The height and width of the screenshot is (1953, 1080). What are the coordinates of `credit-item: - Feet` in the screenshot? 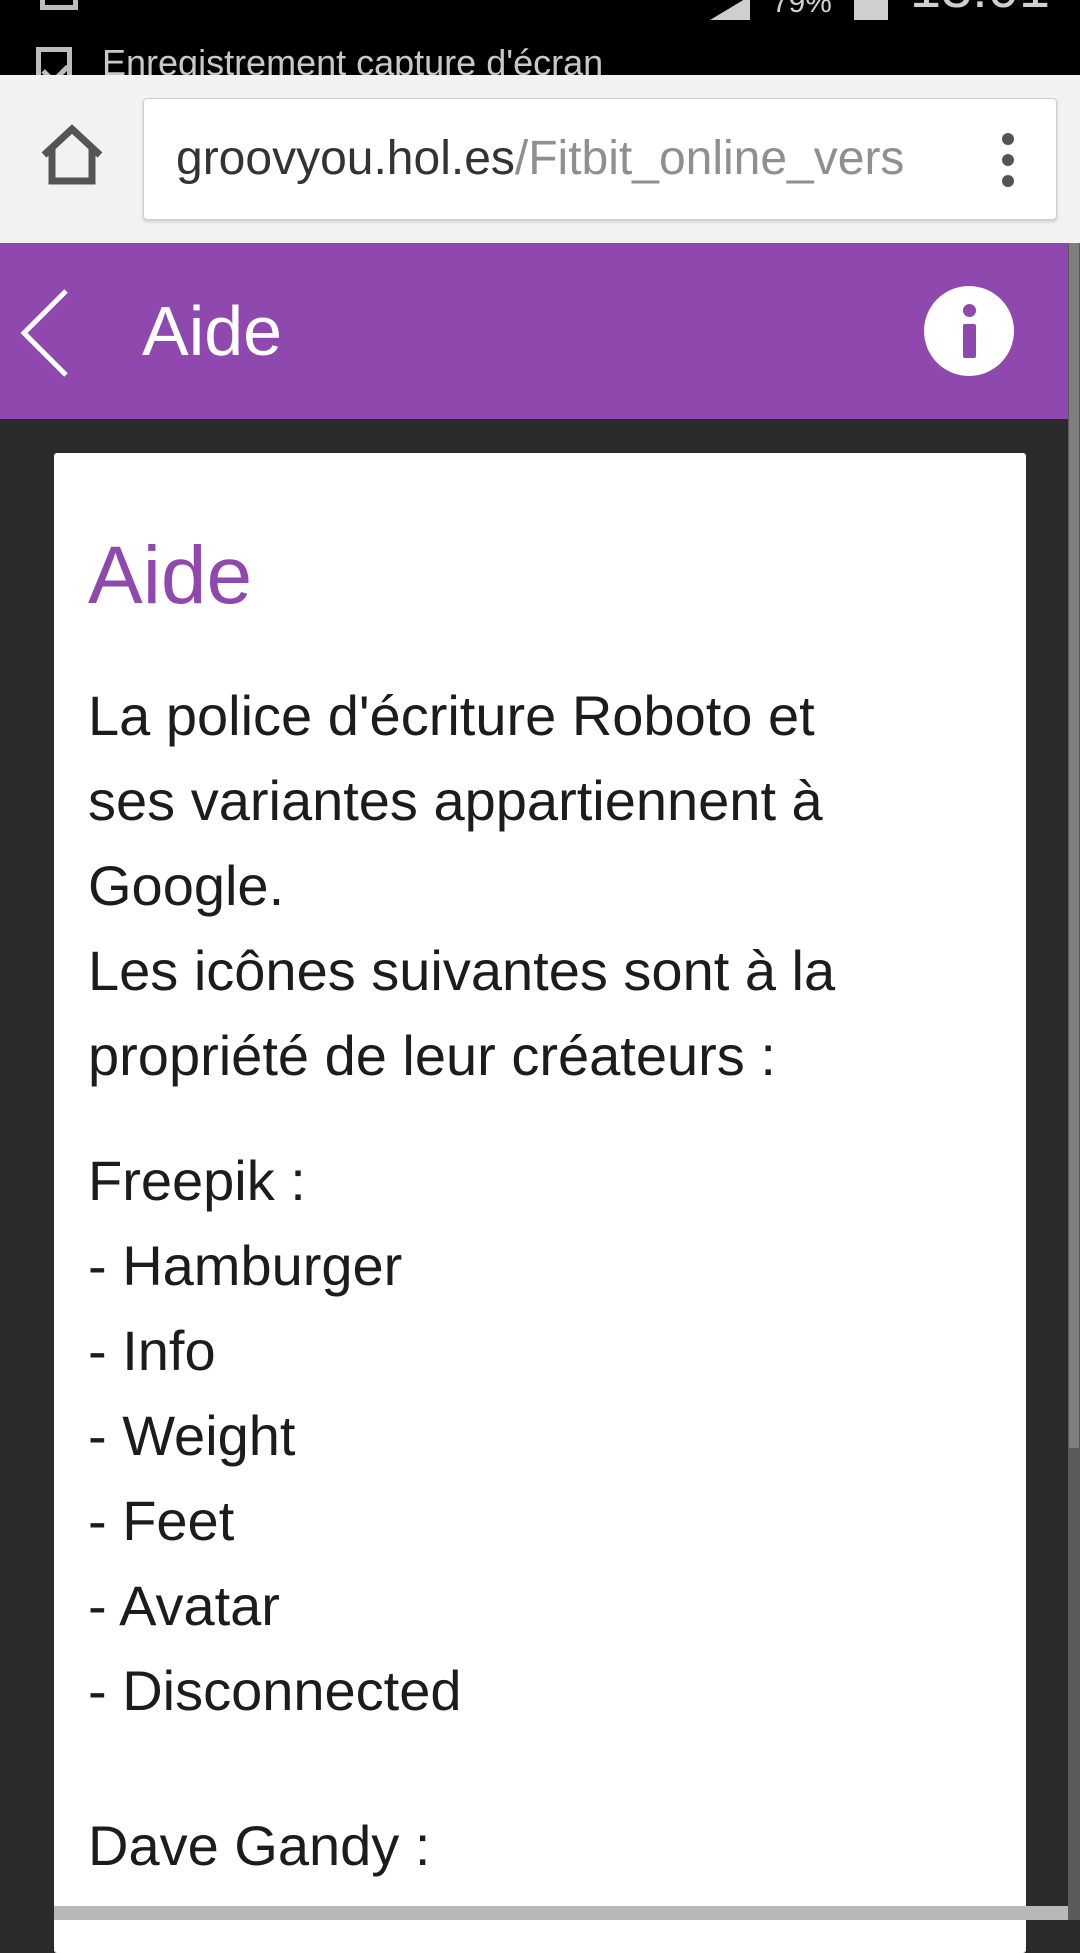 It's located at (161, 1520).